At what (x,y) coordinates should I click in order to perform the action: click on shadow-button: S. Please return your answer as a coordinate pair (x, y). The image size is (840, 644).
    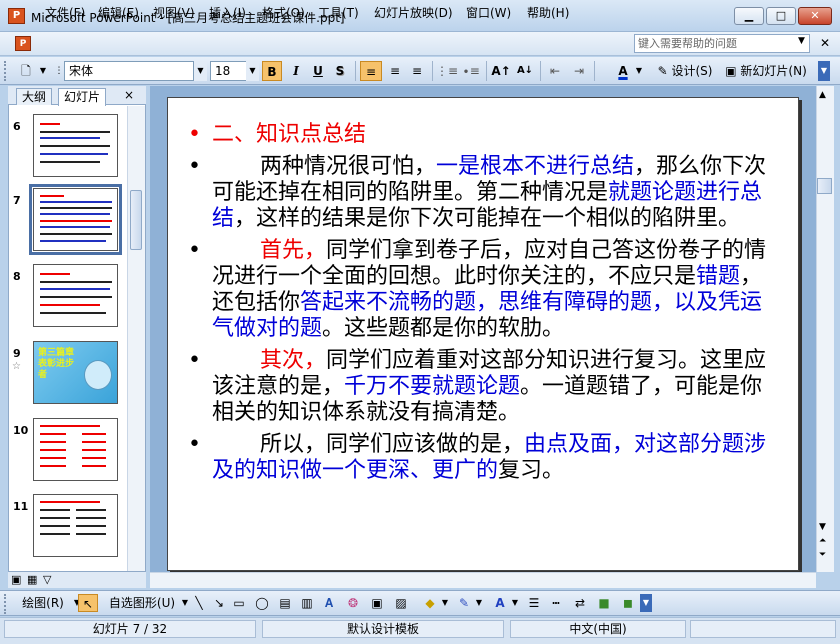
    Looking at the image, I should click on (340, 71).